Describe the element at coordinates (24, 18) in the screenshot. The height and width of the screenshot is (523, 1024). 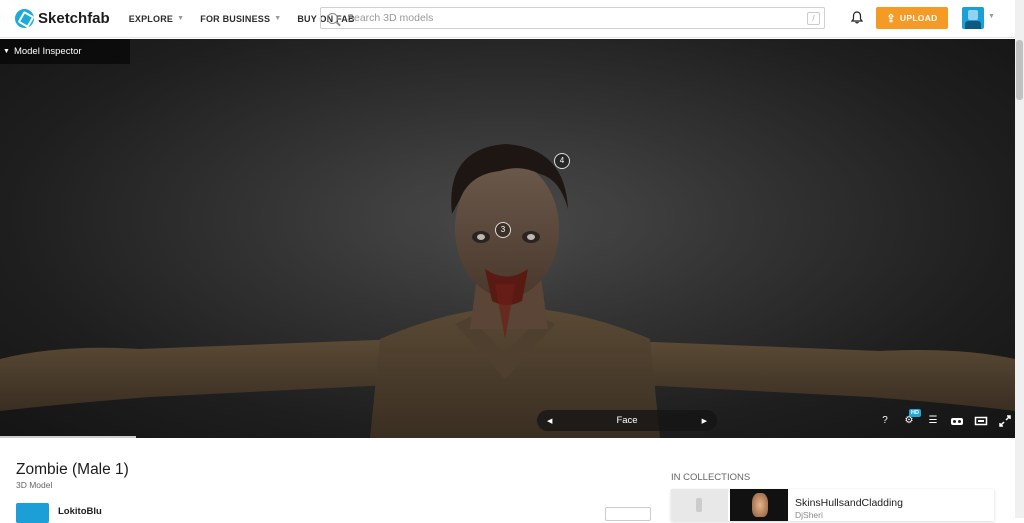
I see `sketchfab-logo-icon` at that location.